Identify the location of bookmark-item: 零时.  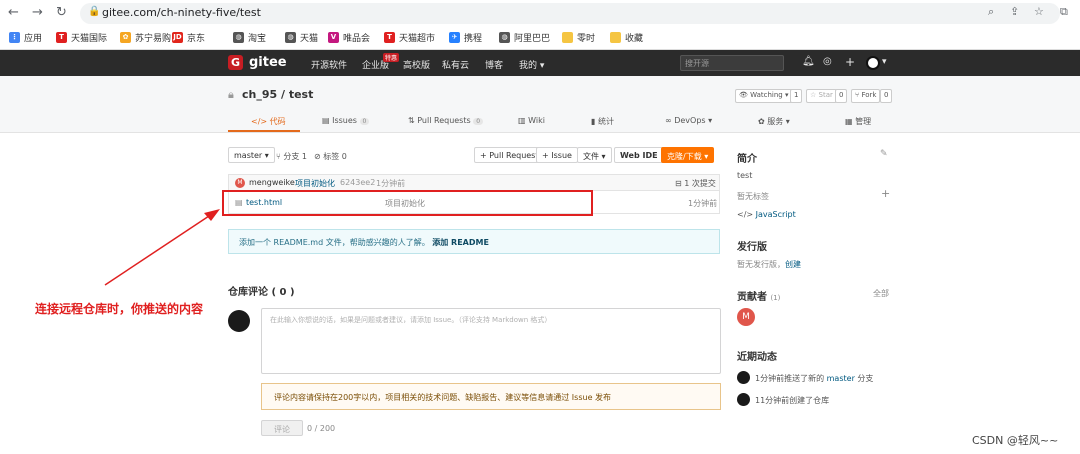
(578, 37).